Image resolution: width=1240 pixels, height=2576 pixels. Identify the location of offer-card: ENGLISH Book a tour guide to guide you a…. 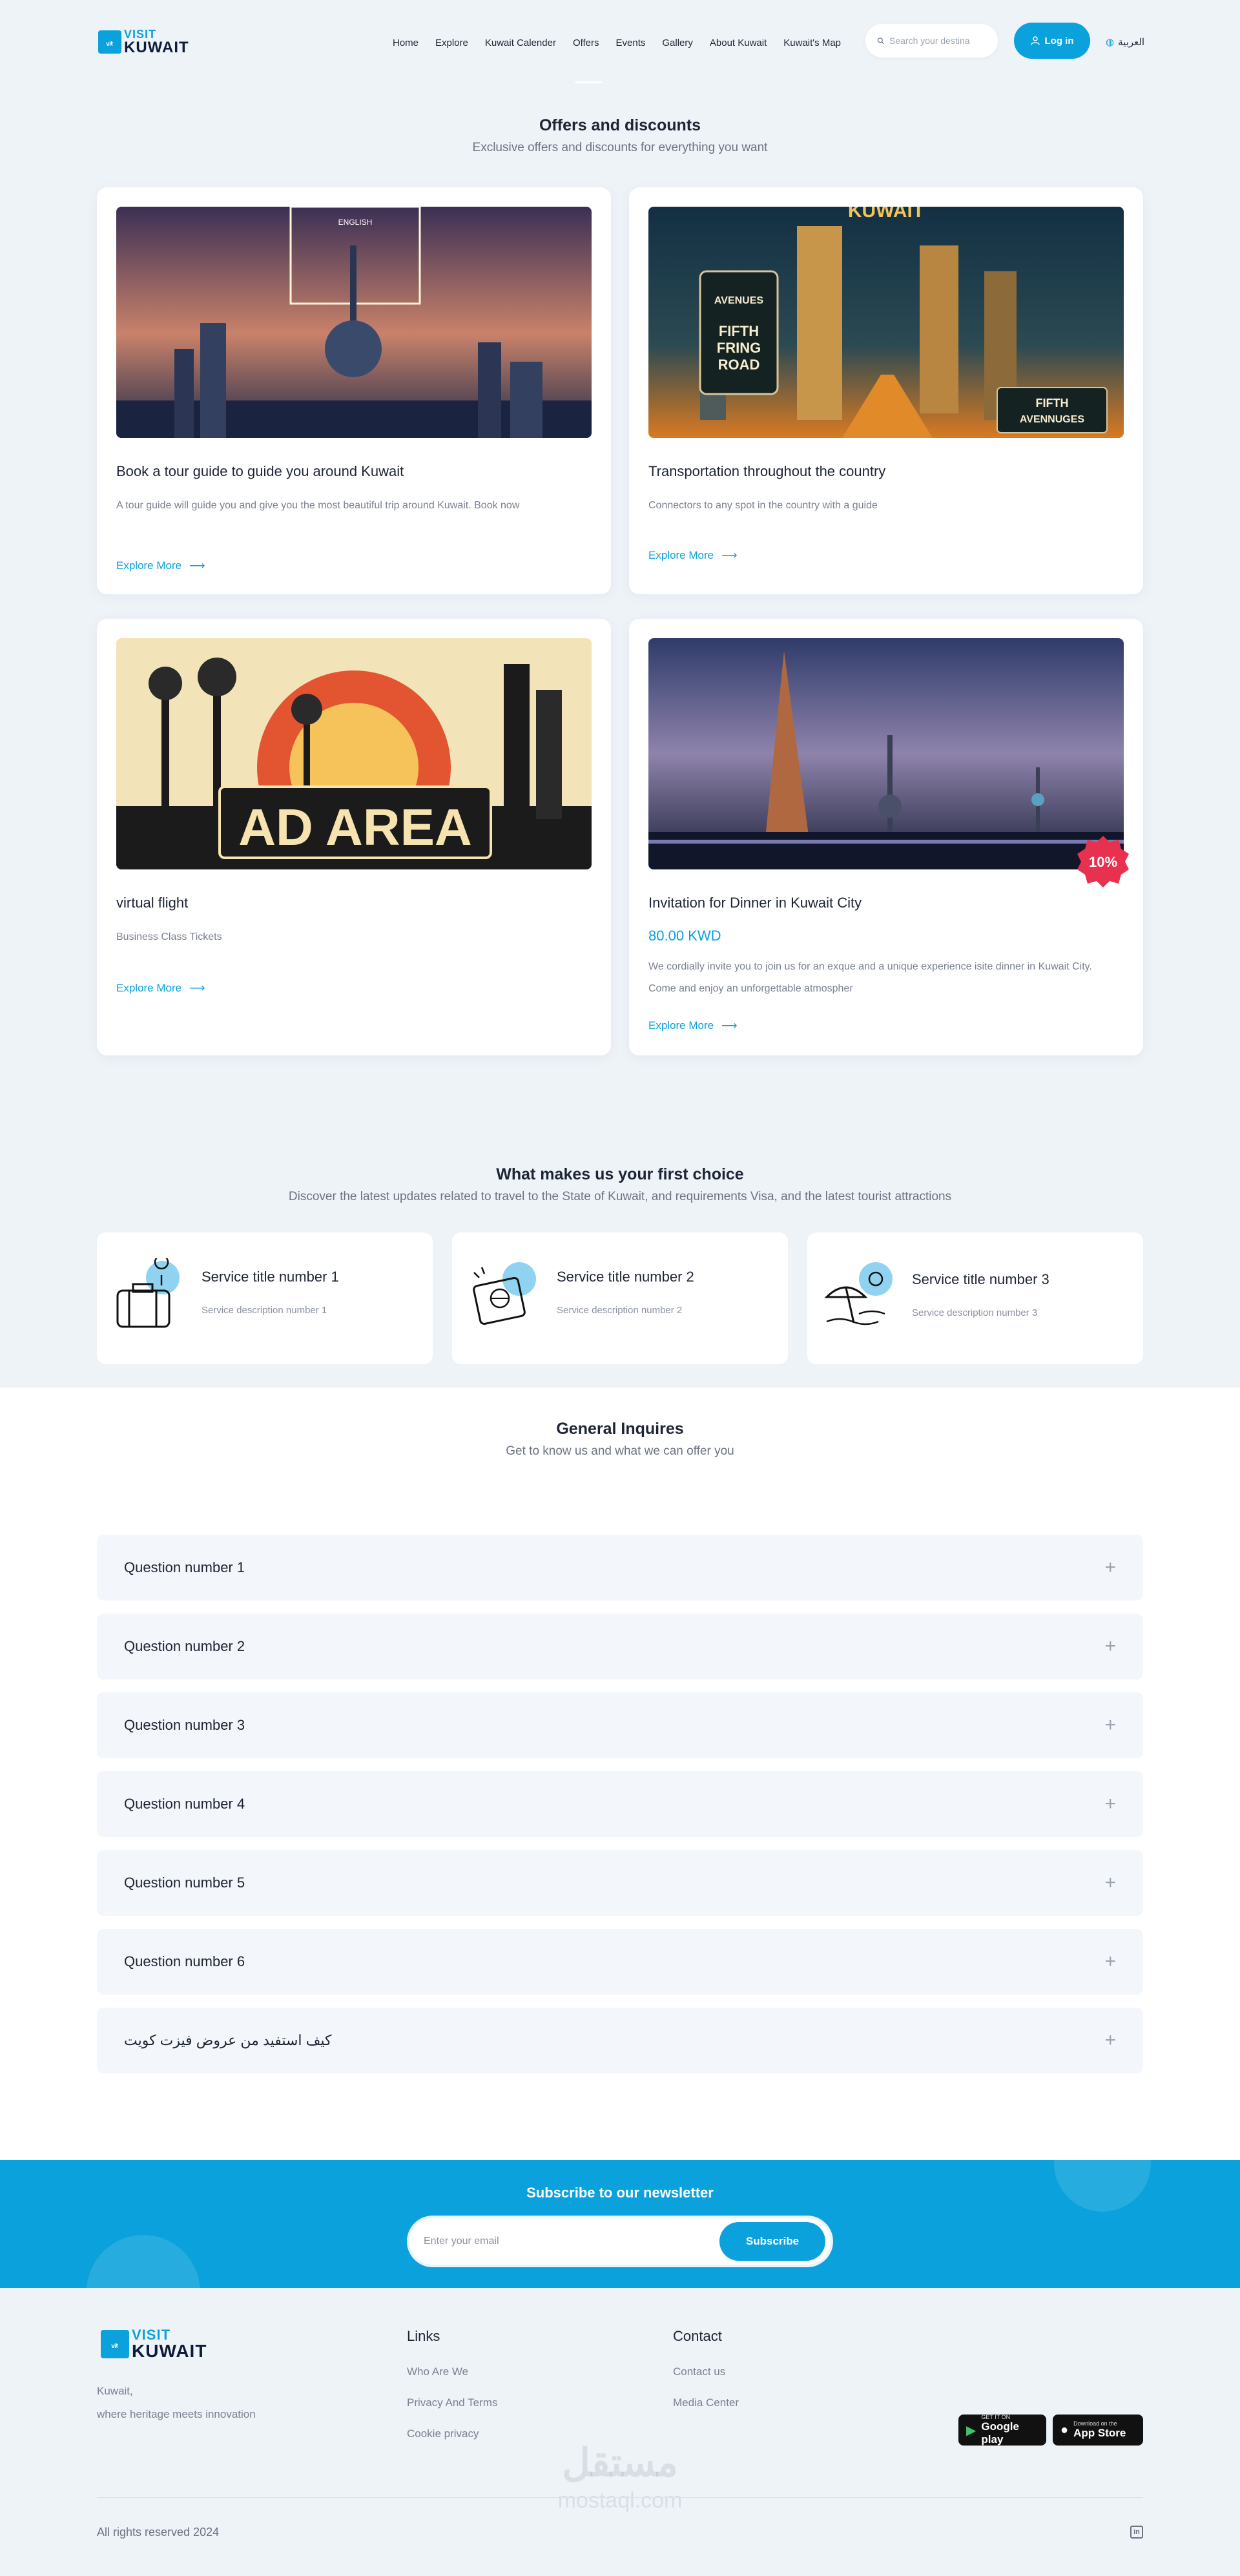
(354, 390).